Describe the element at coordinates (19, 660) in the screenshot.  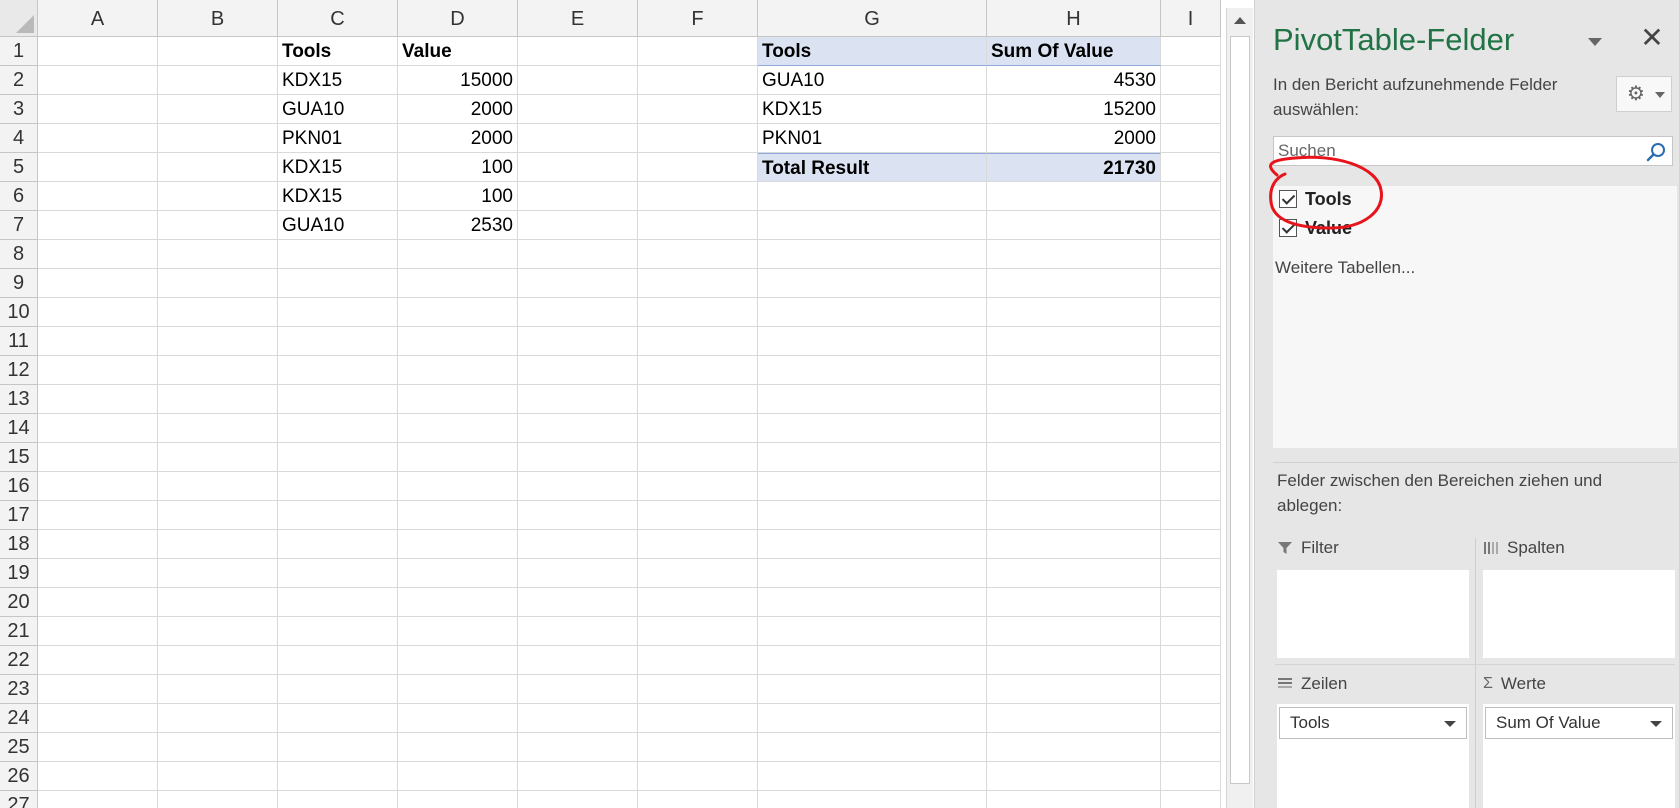
I see `row-header: 22` at that location.